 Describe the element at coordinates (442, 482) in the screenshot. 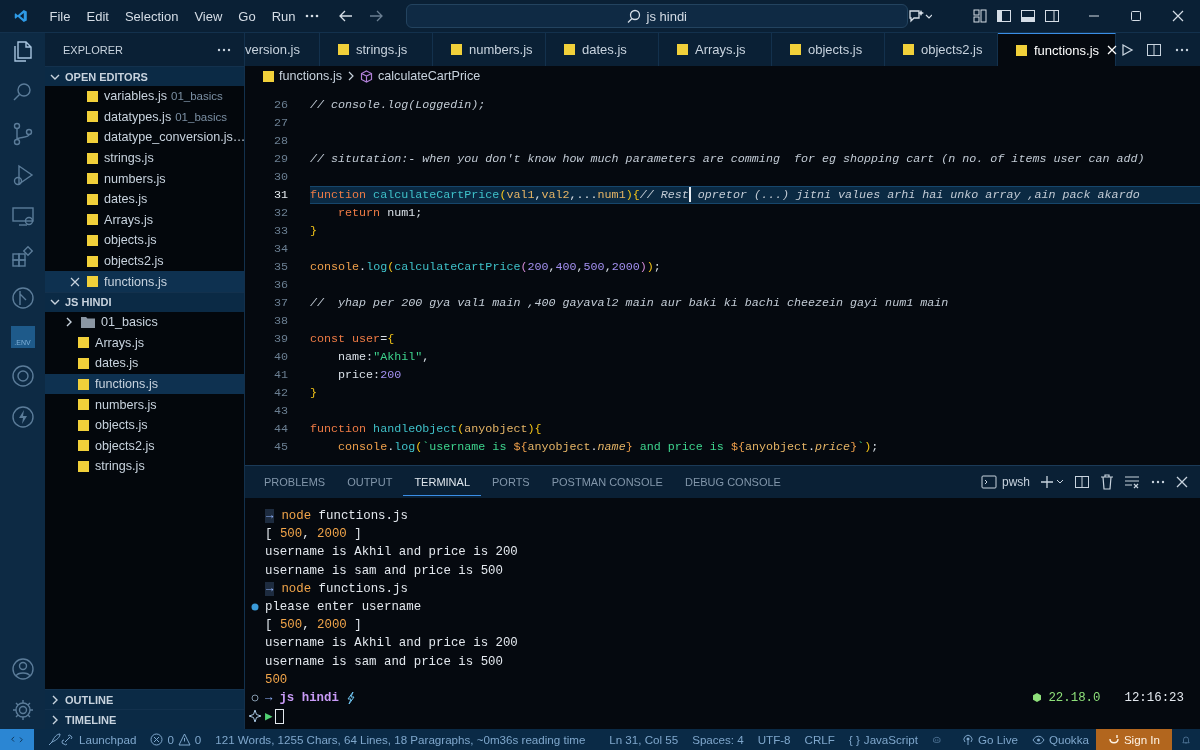

I see `panel-tab: TERMINAL` at that location.